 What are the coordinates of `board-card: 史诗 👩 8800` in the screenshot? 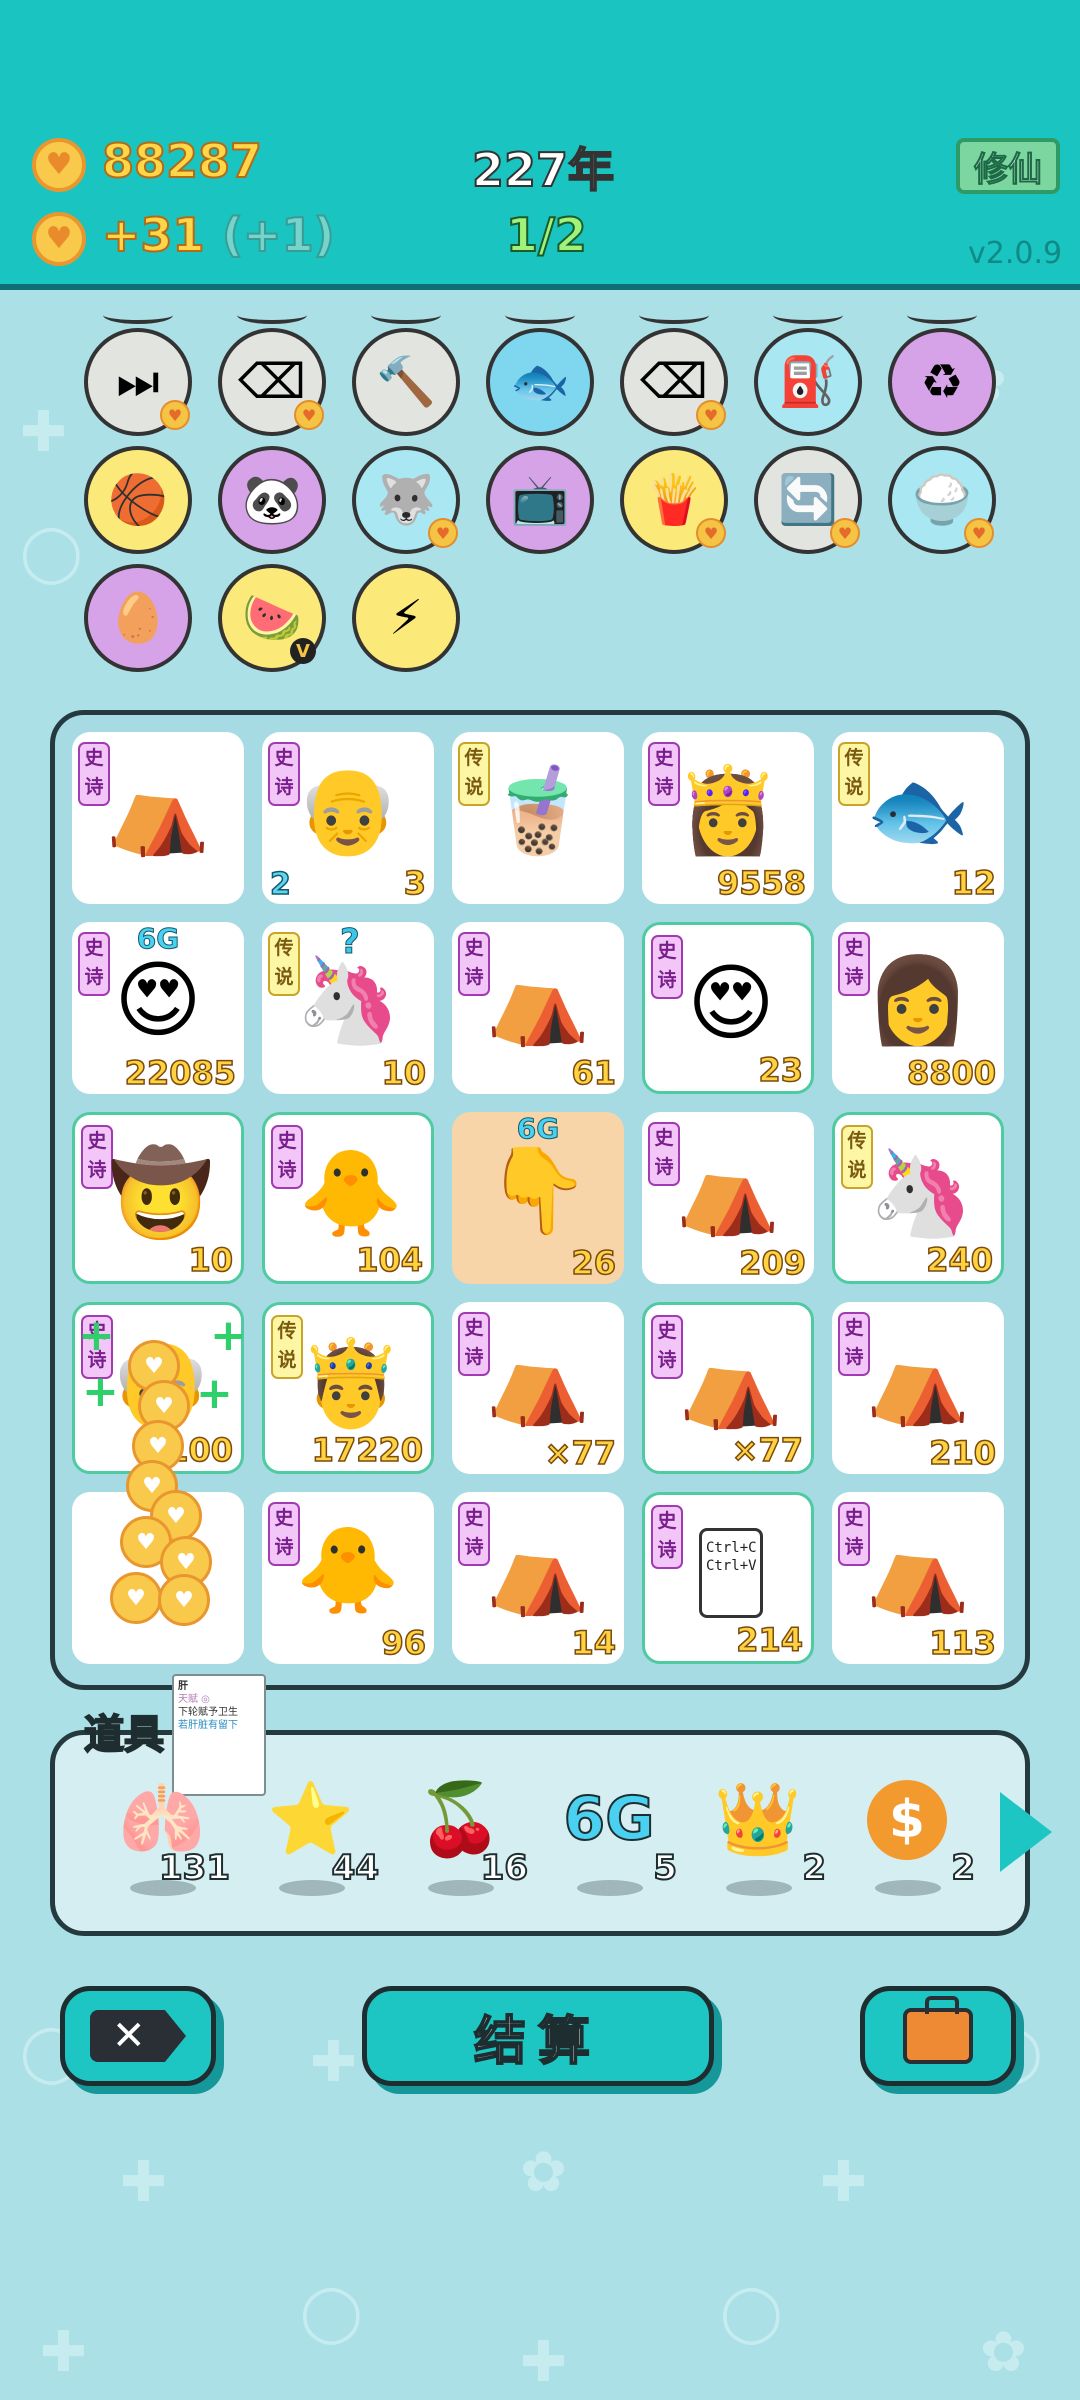 It's located at (918, 1008).